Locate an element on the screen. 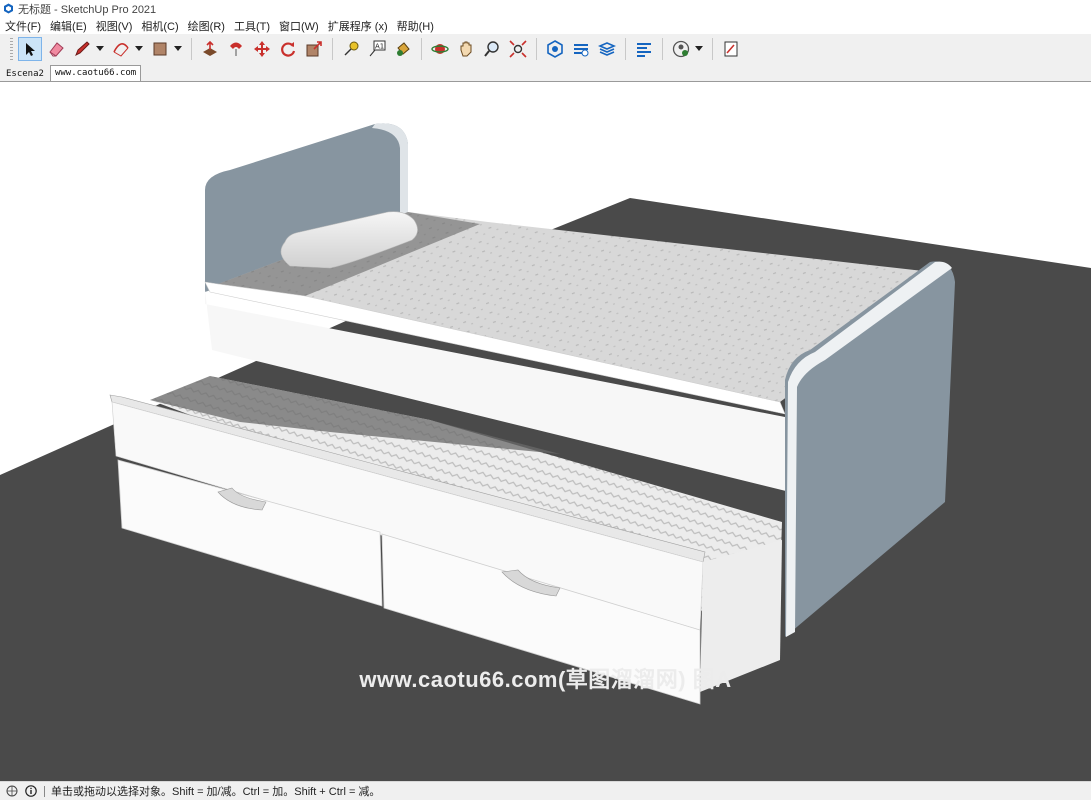 Image resolution: width=1091 pixels, height=800 pixels. menu-file: 文件(F) is located at coordinates (22, 26).